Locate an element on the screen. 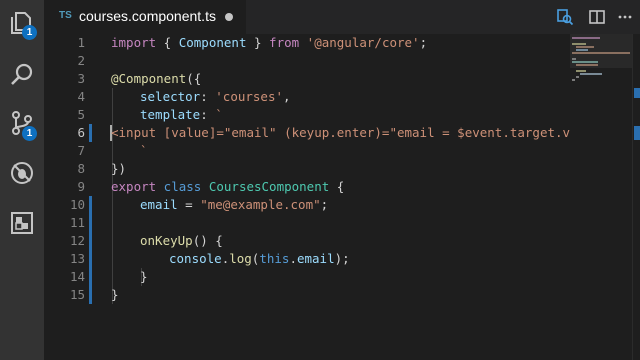 The width and height of the screenshot is (640, 360). tab-courses-component: TS courses.component.ts is located at coordinates (145, 17).